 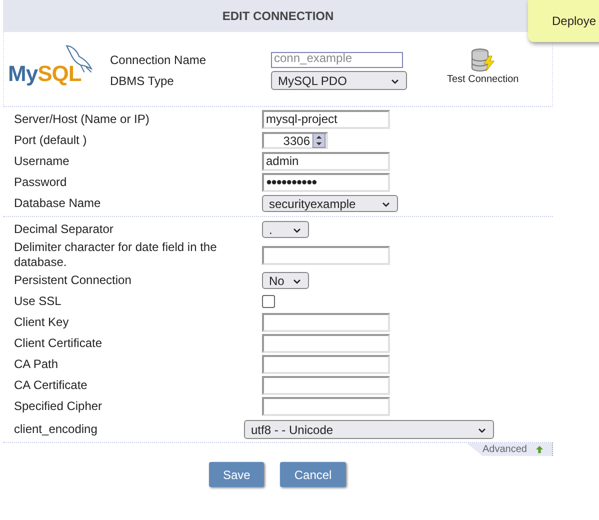 What do you see at coordinates (326, 182) in the screenshot?
I see `password-input: ●●●●●●●●●●` at bounding box center [326, 182].